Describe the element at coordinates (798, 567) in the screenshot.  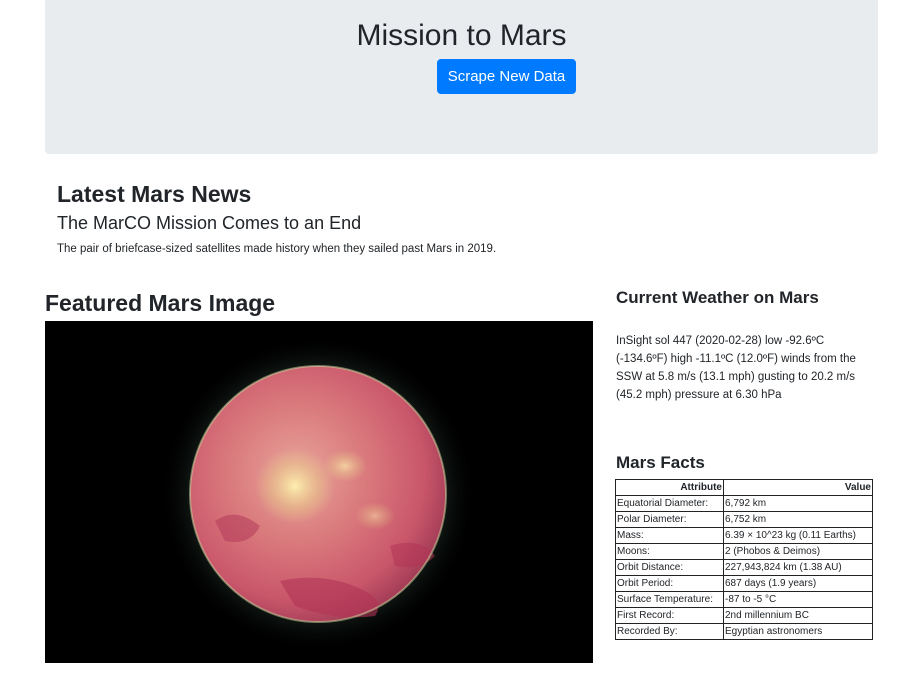
I see `fact-value: 227,943,824 km (1.38 AU)` at that location.